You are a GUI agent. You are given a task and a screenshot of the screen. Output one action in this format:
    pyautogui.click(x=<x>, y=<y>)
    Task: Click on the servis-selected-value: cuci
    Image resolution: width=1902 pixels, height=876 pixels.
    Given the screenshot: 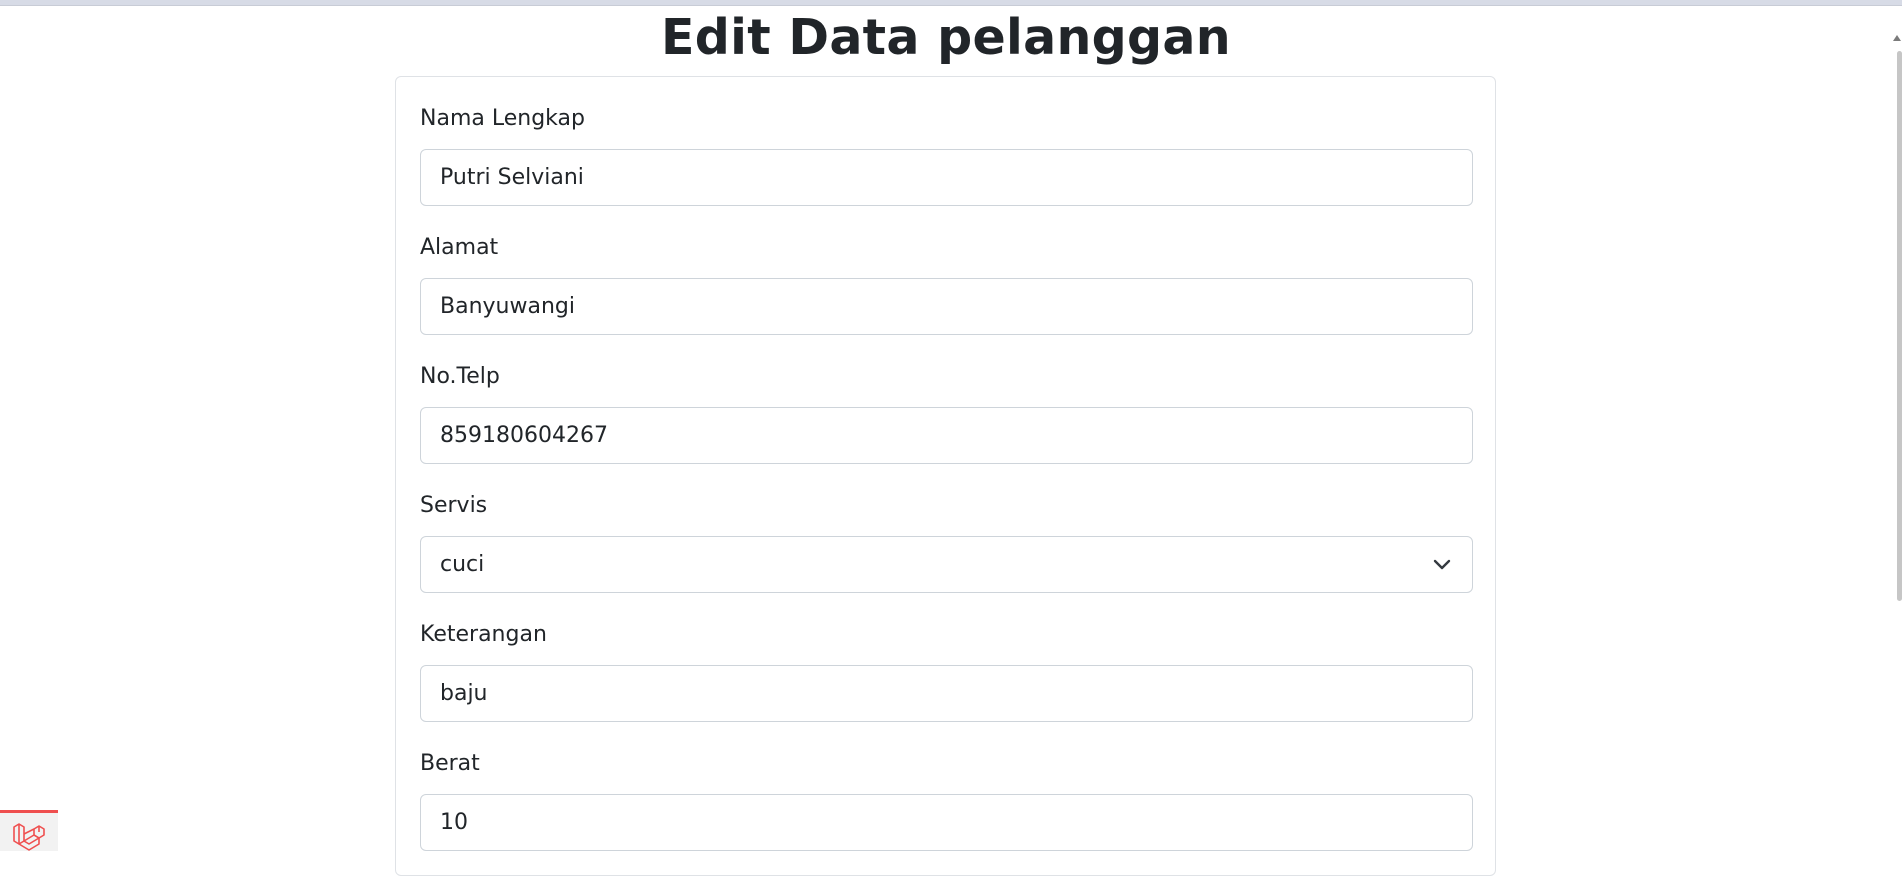 What is the action you would take?
    pyautogui.click(x=462, y=564)
    